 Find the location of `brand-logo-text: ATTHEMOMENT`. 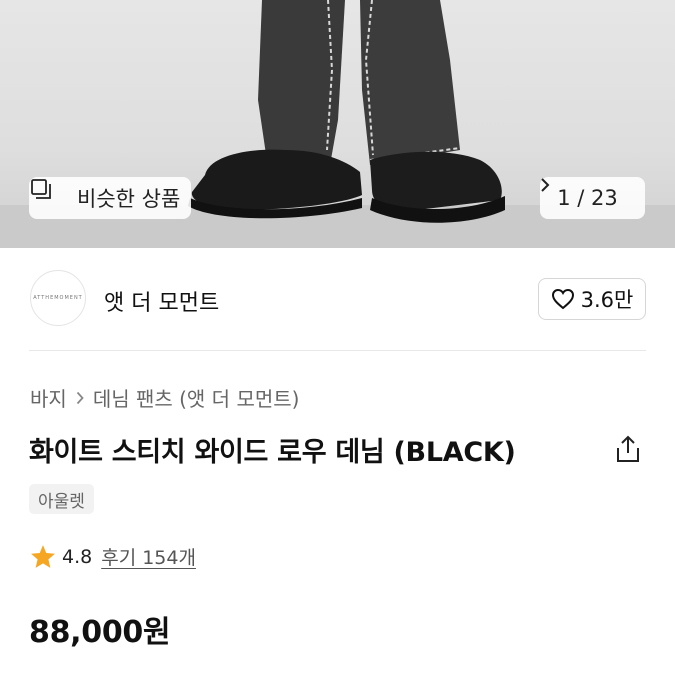

brand-logo-text: ATTHEMOMENT is located at coordinates (58, 298).